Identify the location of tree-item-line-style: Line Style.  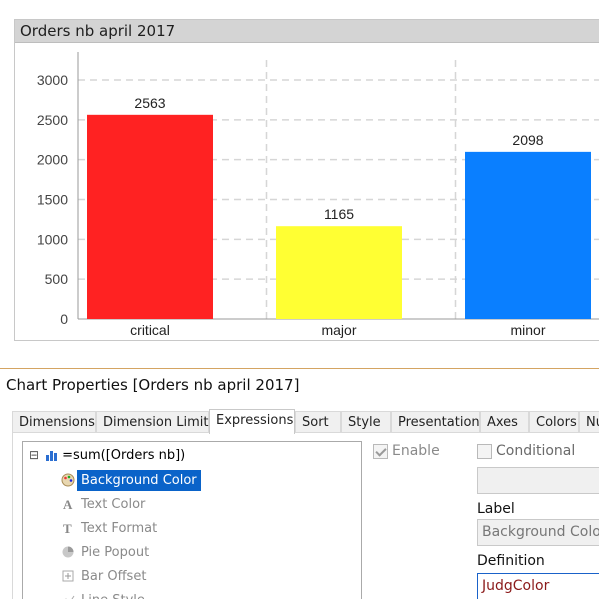
(105, 594).